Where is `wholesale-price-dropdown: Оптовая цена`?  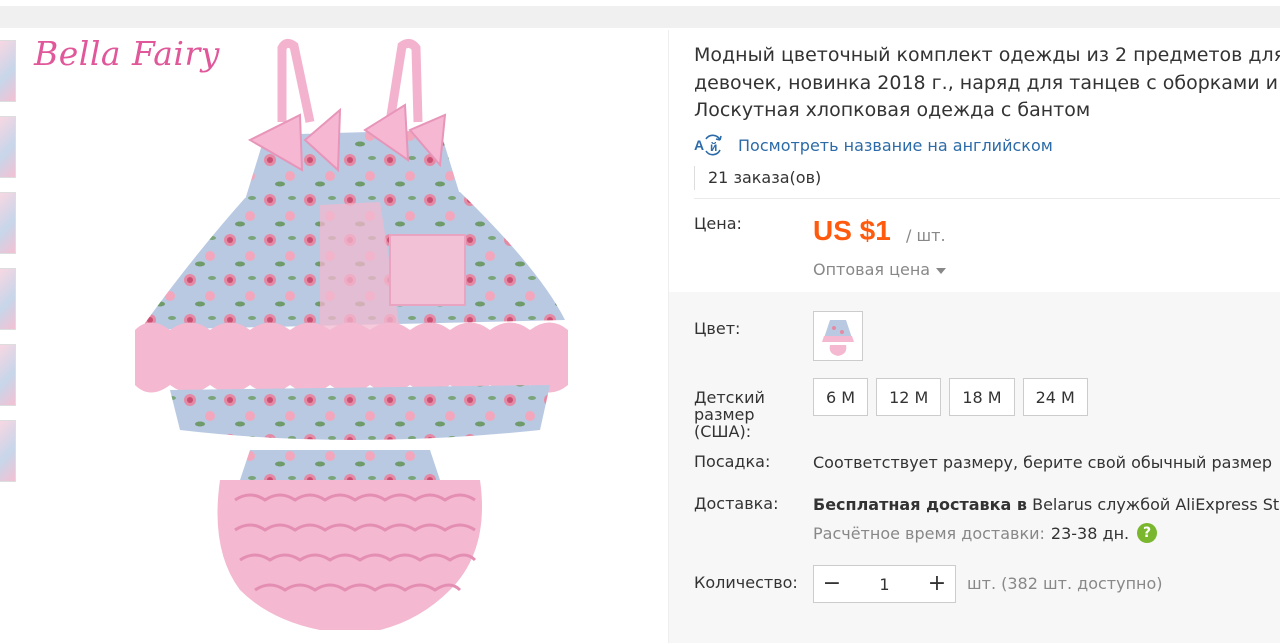 wholesale-price-dropdown: Оптовая цена is located at coordinates (880, 269).